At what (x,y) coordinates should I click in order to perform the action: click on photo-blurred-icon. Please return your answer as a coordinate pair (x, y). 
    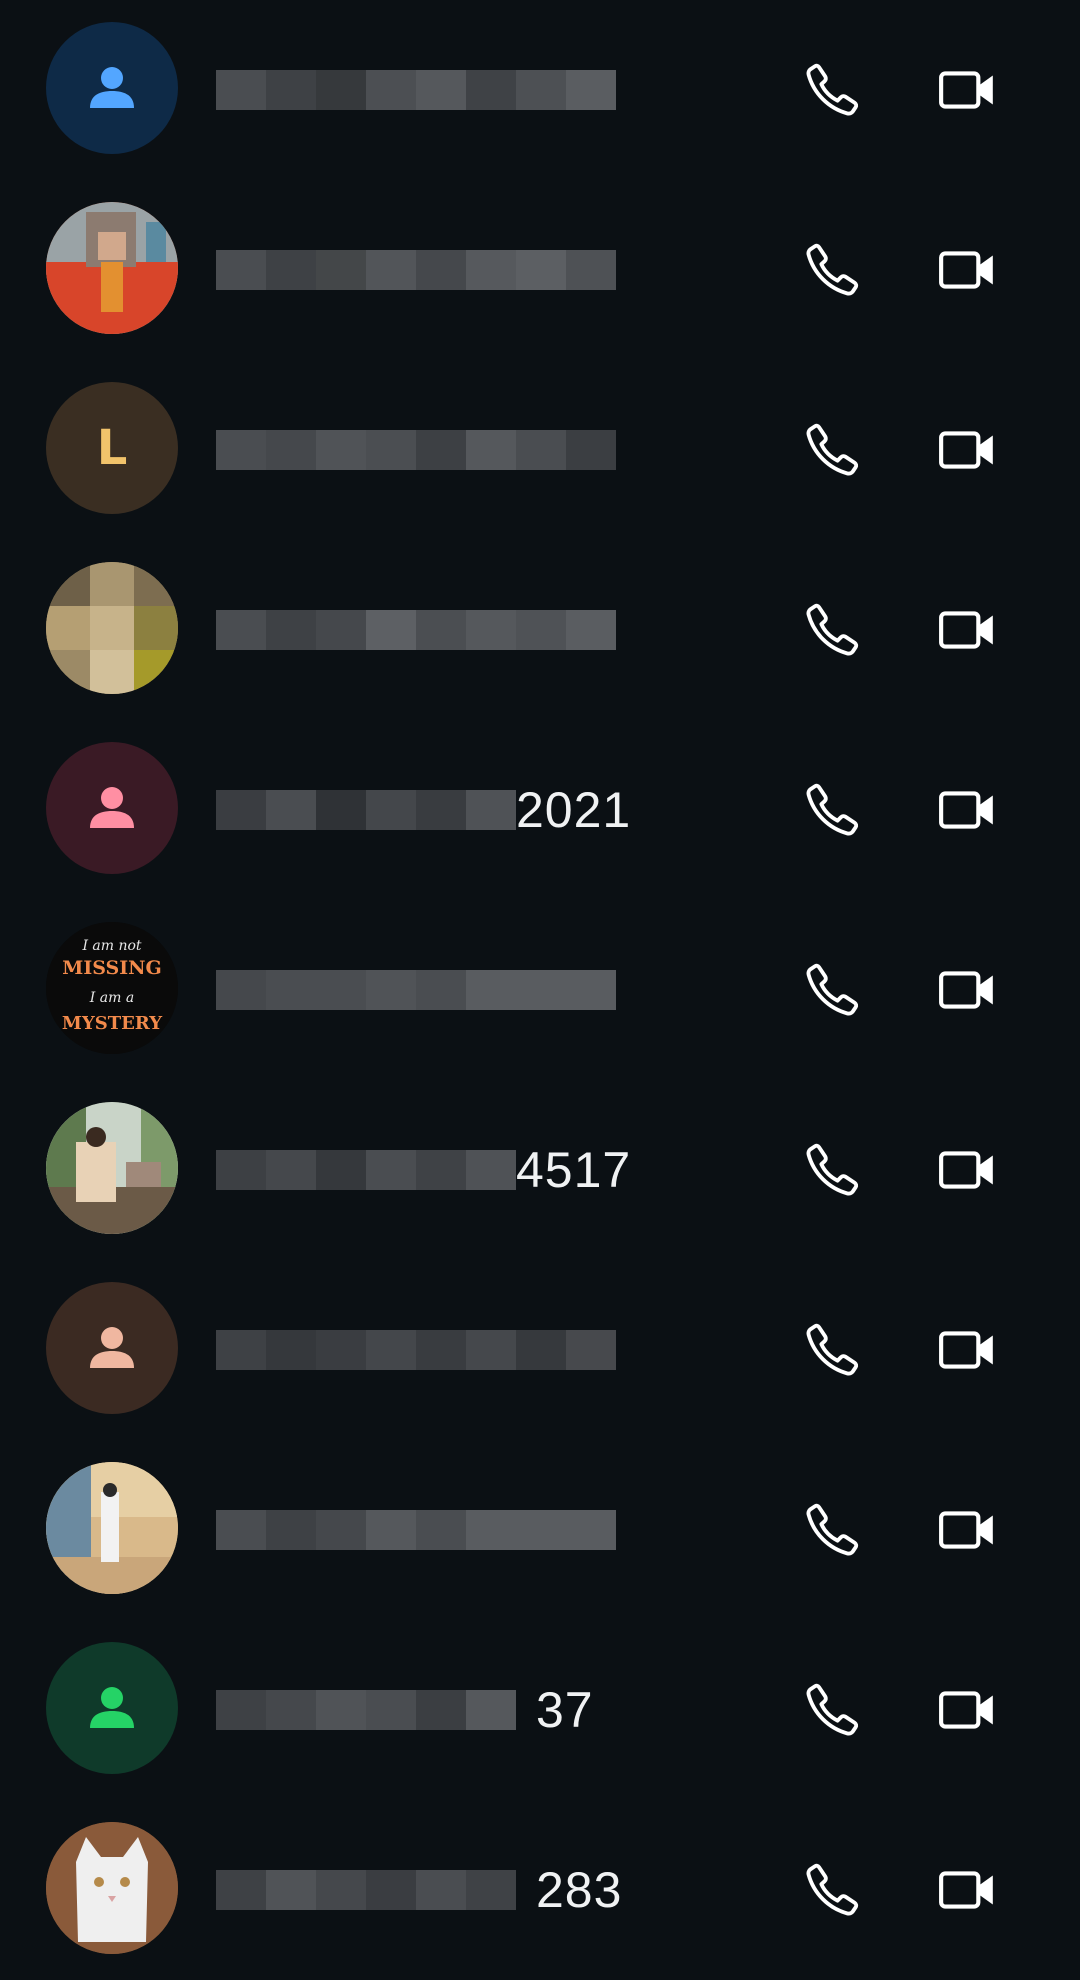
    Looking at the image, I should click on (112, 628).